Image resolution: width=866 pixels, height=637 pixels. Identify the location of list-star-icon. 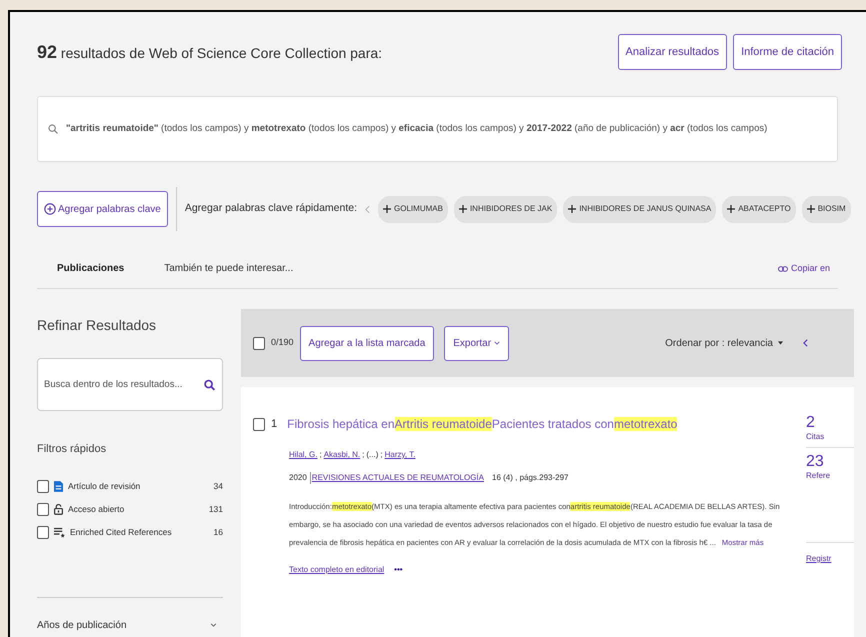
(59, 532).